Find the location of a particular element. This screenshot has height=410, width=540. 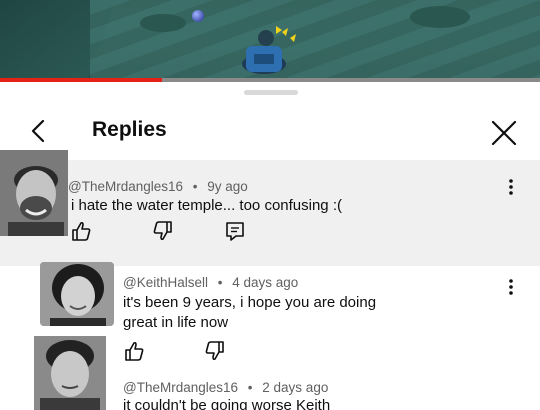

comment-meta: @TheMrdangles16 • 2 days ago is located at coordinates (225, 387).